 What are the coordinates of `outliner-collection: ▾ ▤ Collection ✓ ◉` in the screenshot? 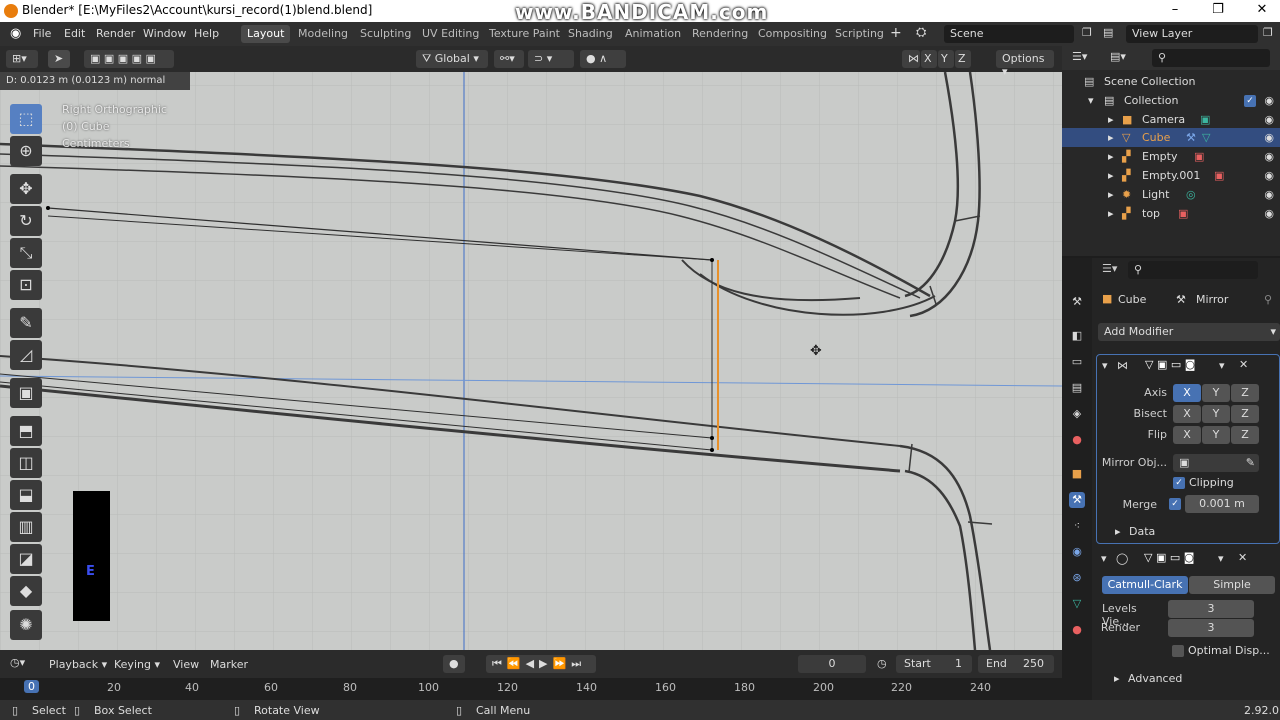 It's located at (1171, 100).